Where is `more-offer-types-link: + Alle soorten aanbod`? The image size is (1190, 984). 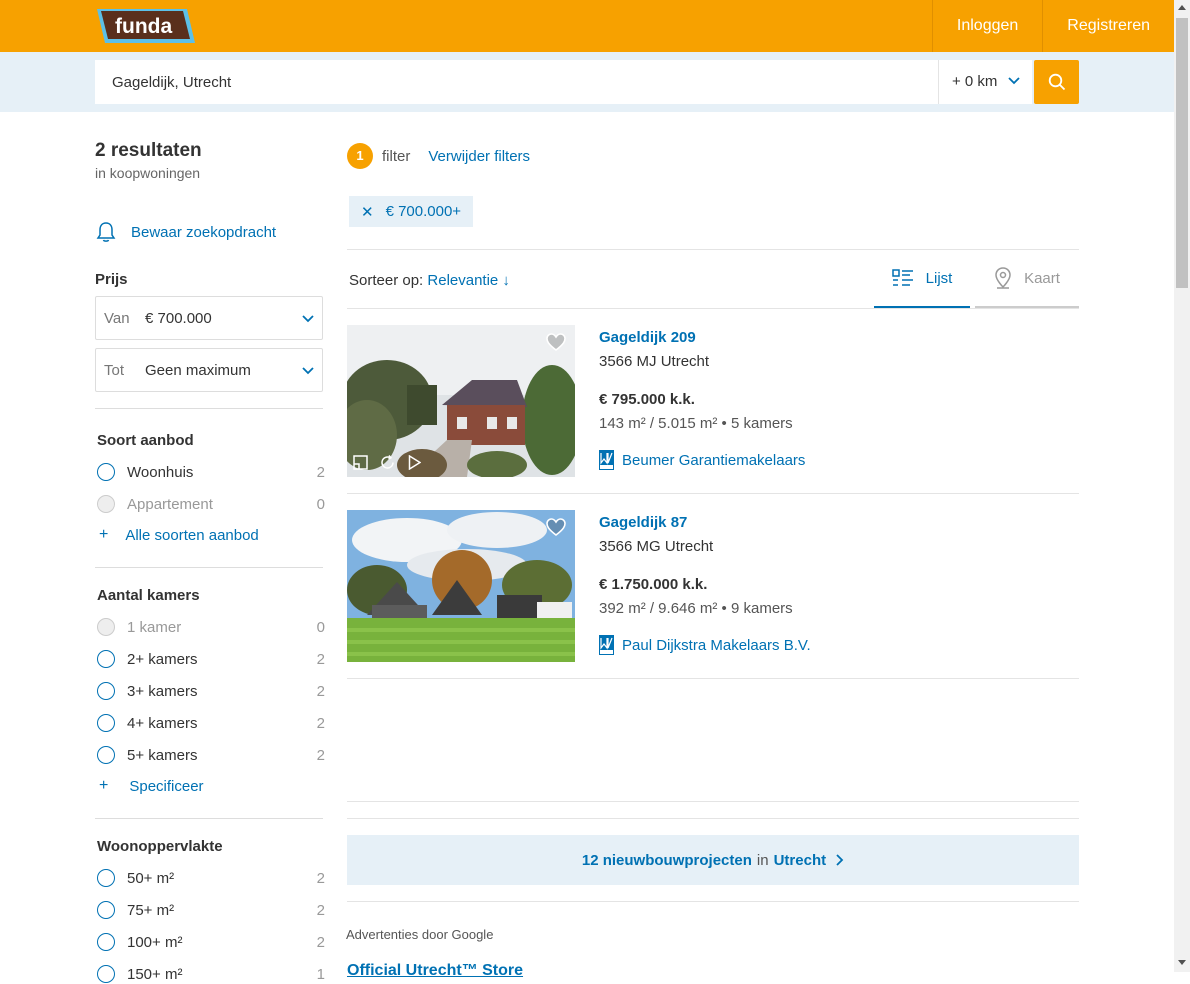
more-offer-types-link: + Alle soorten aanbod is located at coordinates (179, 535).